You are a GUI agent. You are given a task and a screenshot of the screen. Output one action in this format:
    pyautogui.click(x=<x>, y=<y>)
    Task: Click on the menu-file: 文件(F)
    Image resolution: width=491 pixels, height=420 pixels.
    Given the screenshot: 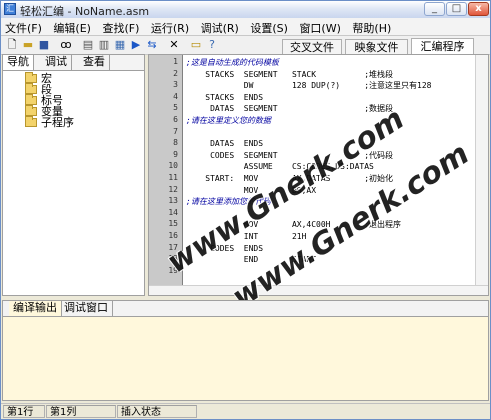 What is the action you would take?
    pyautogui.click(x=23, y=26)
    